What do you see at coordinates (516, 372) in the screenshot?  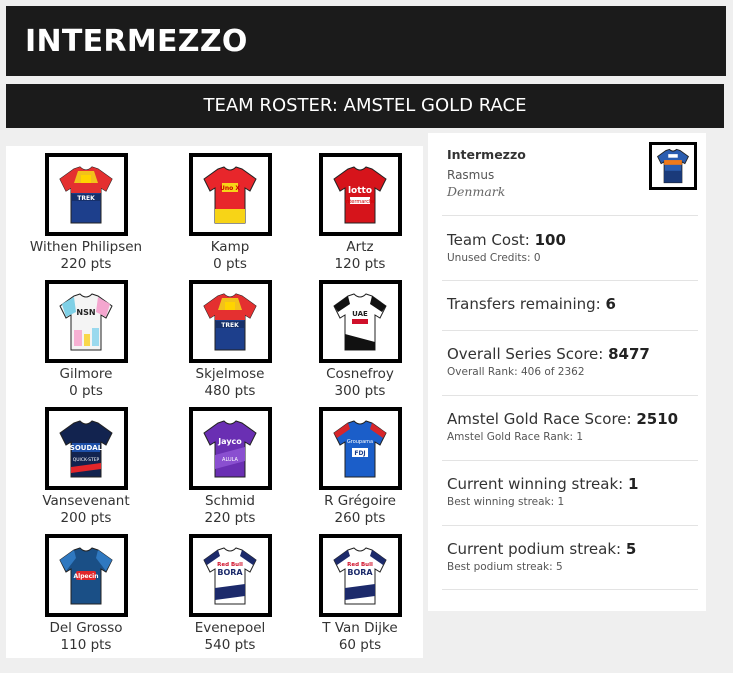 I see `stat-subtext: Overall Rank: 406 of 2362` at bounding box center [516, 372].